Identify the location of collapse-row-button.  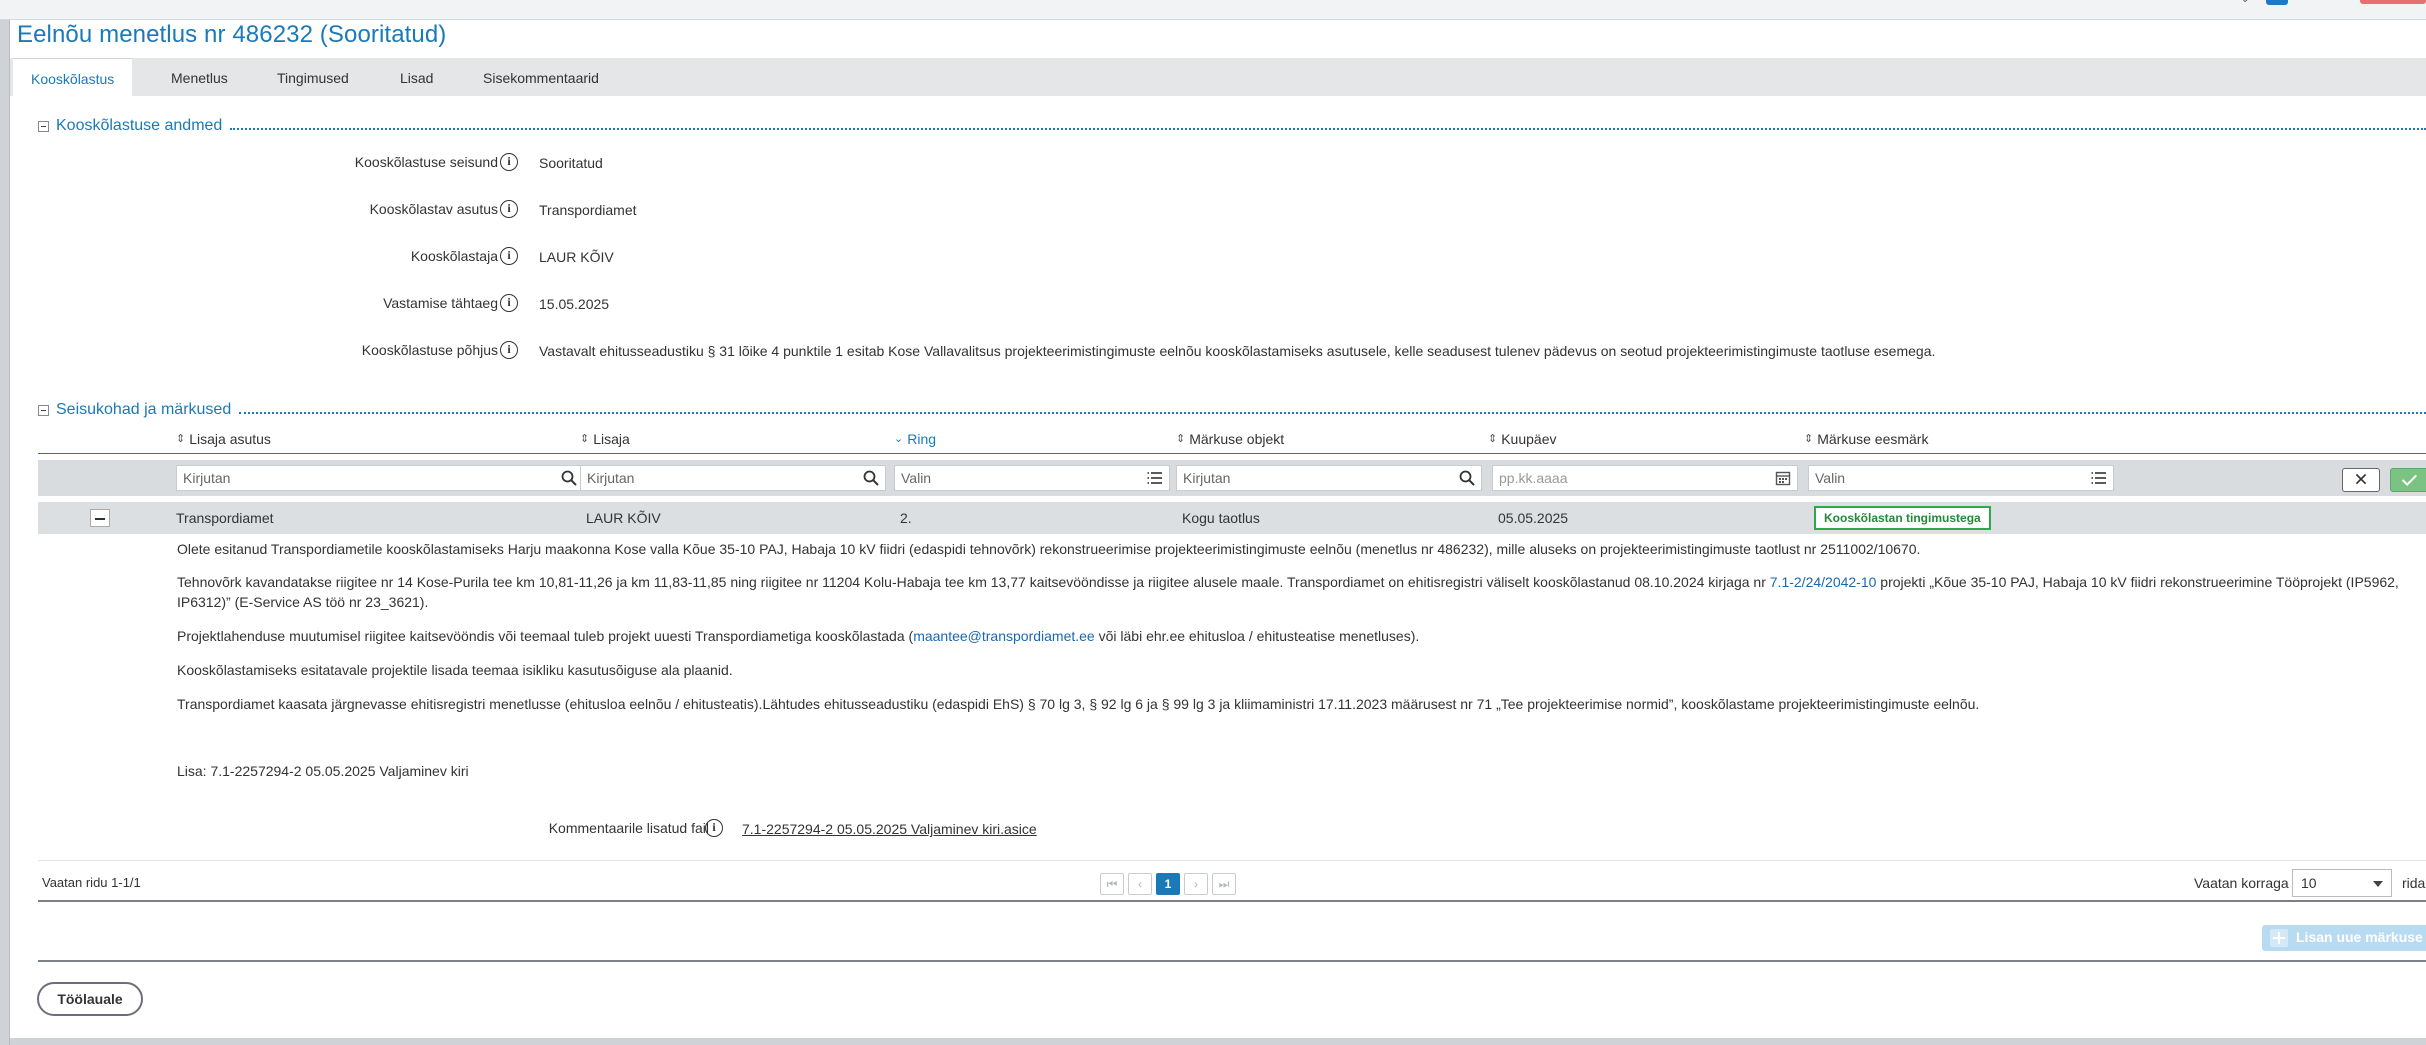
(100, 518).